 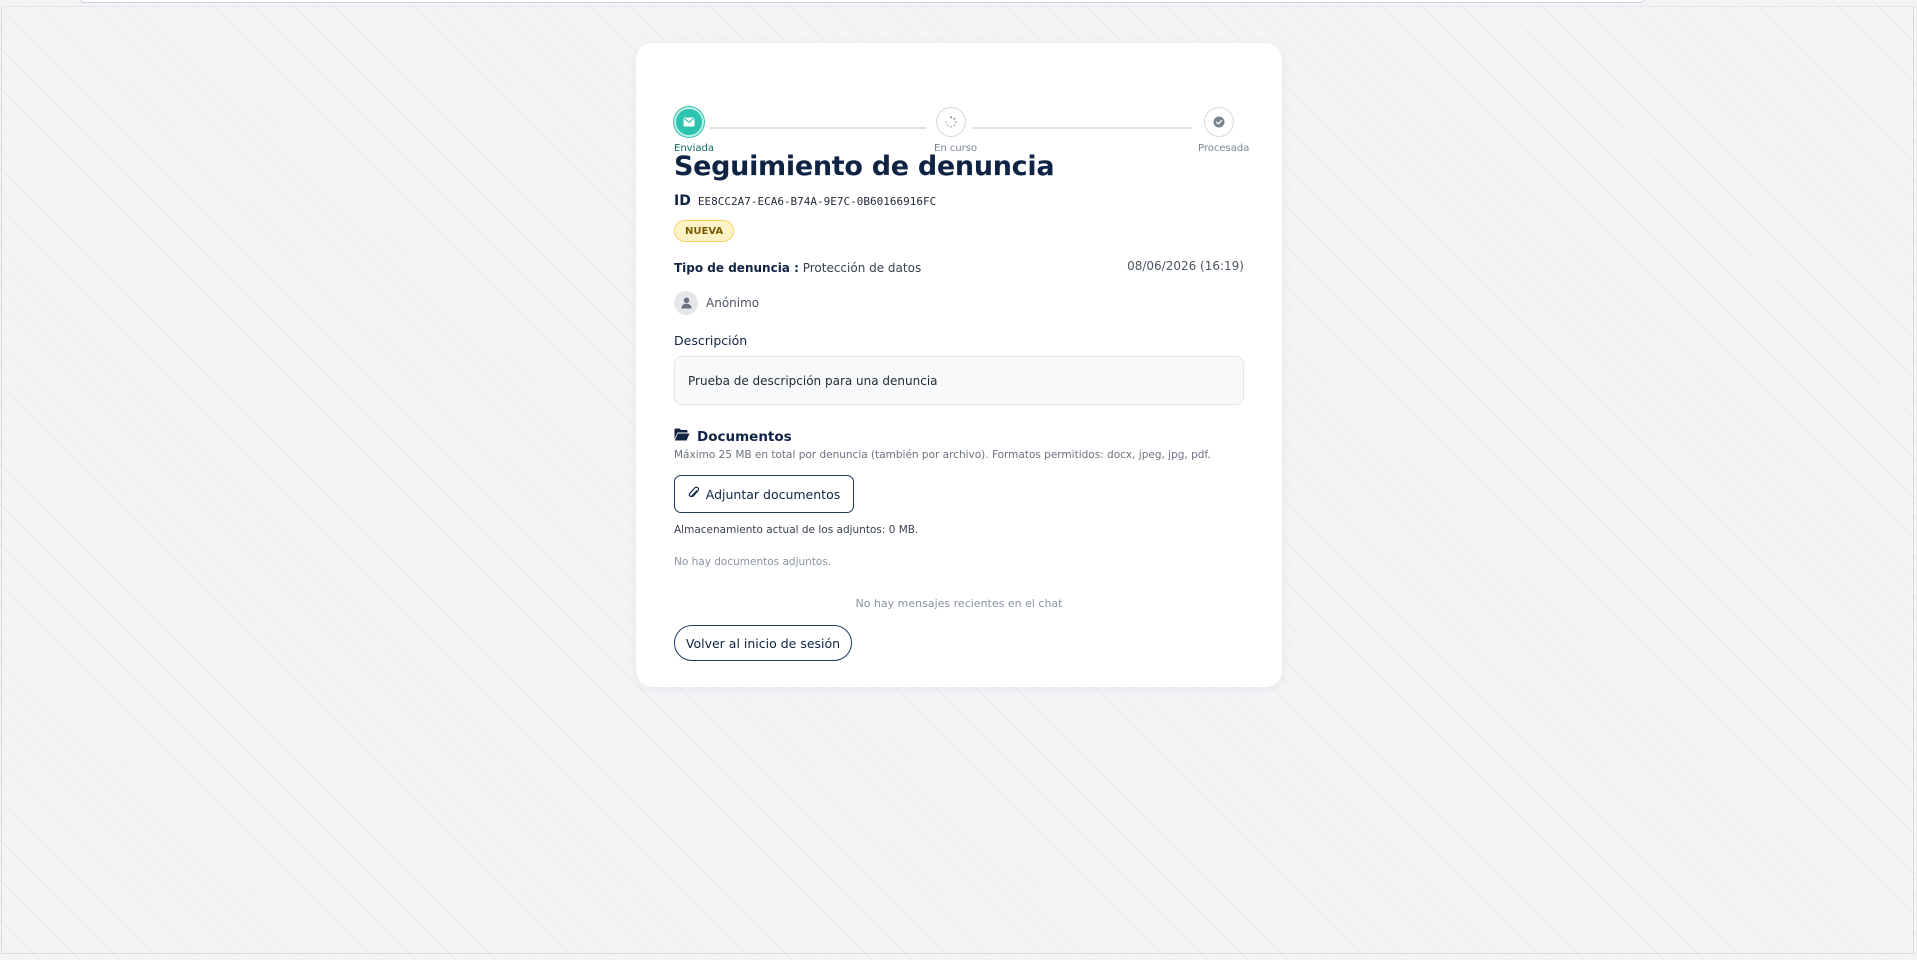 What do you see at coordinates (711, 340) in the screenshot?
I see `description-label: Descripción` at bounding box center [711, 340].